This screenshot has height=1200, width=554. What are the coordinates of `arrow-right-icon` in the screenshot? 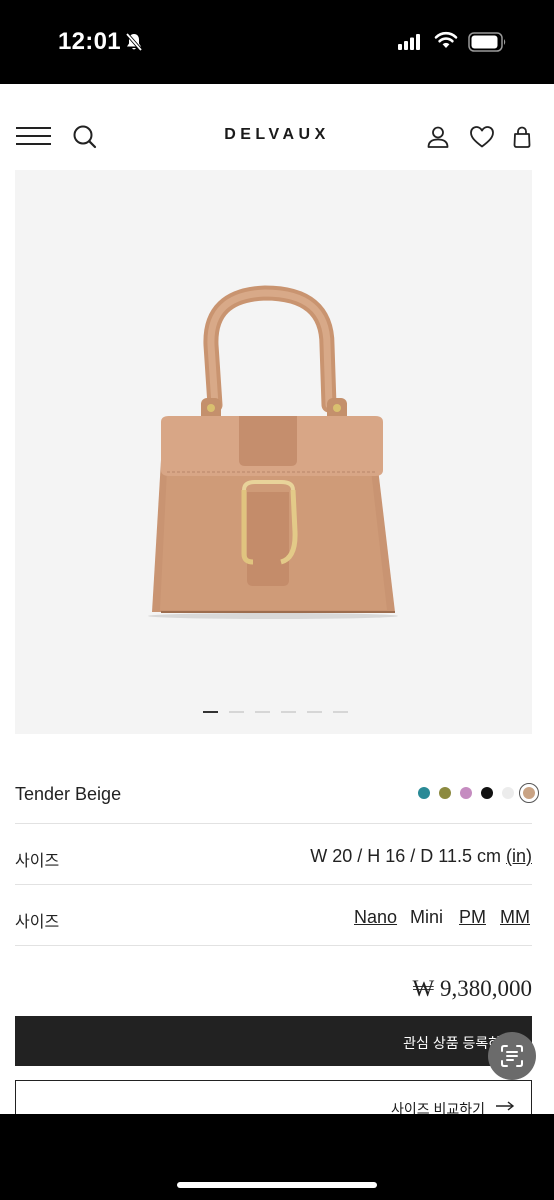 It's located at (505, 1106).